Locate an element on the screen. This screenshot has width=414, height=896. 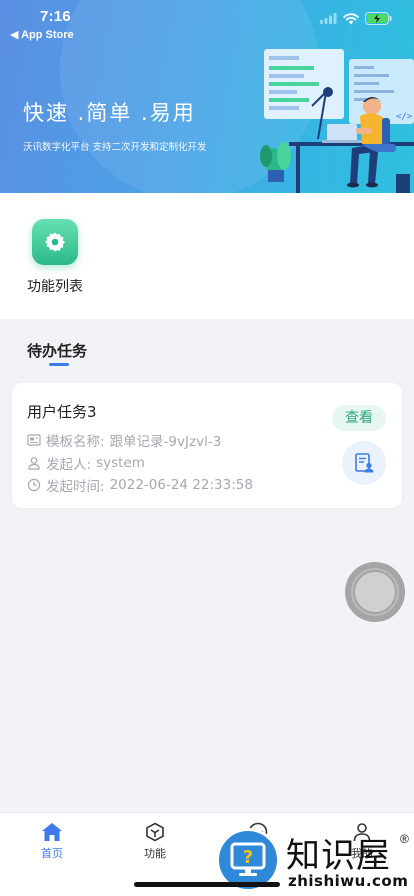
tab-functions-label: 功能 is located at coordinates (155, 853).